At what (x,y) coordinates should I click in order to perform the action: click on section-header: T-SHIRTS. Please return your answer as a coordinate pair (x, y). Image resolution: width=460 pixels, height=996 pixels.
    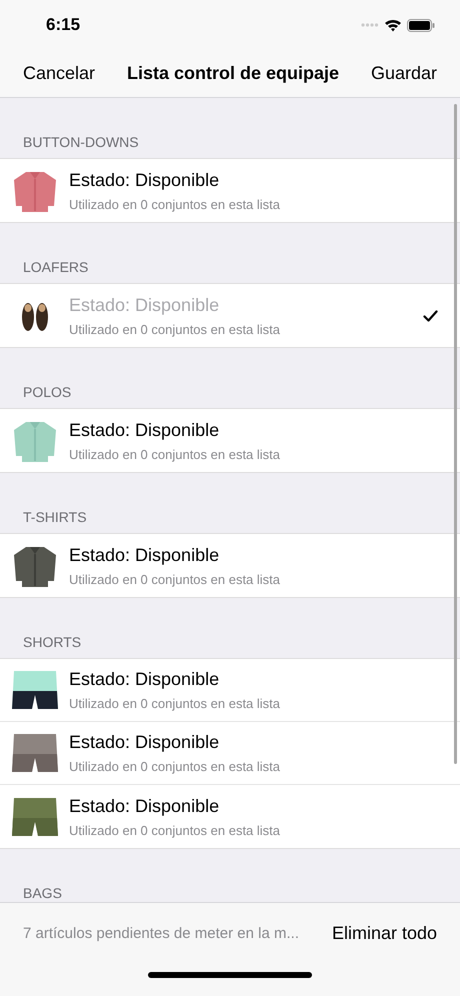
    Looking at the image, I should click on (55, 517).